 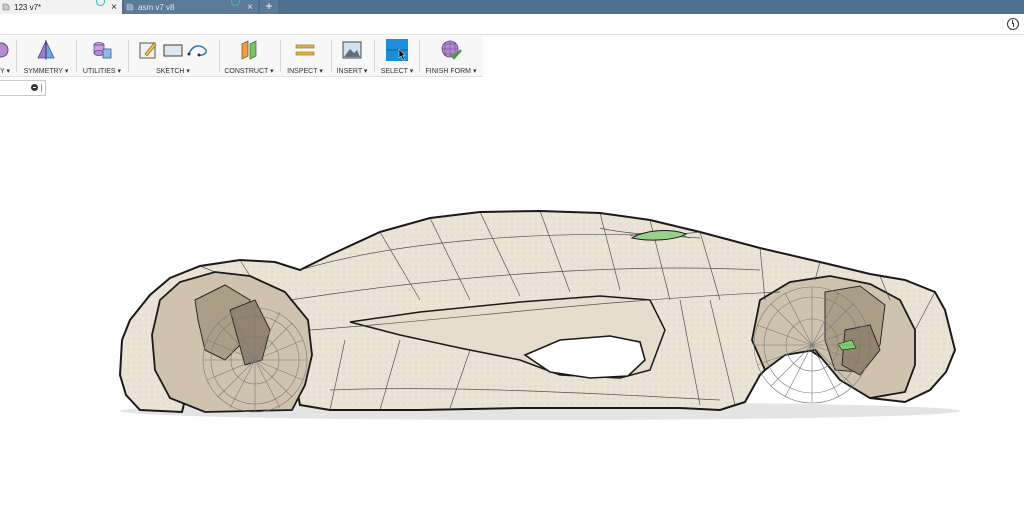 What do you see at coordinates (197, 51) in the screenshot?
I see `spline-icon` at bounding box center [197, 51].